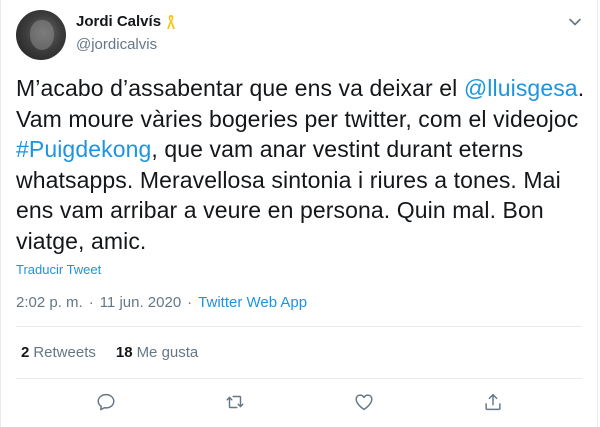 This screenshot has height=427, width=600. I want to click on tweet-actions, so click(299, 402).